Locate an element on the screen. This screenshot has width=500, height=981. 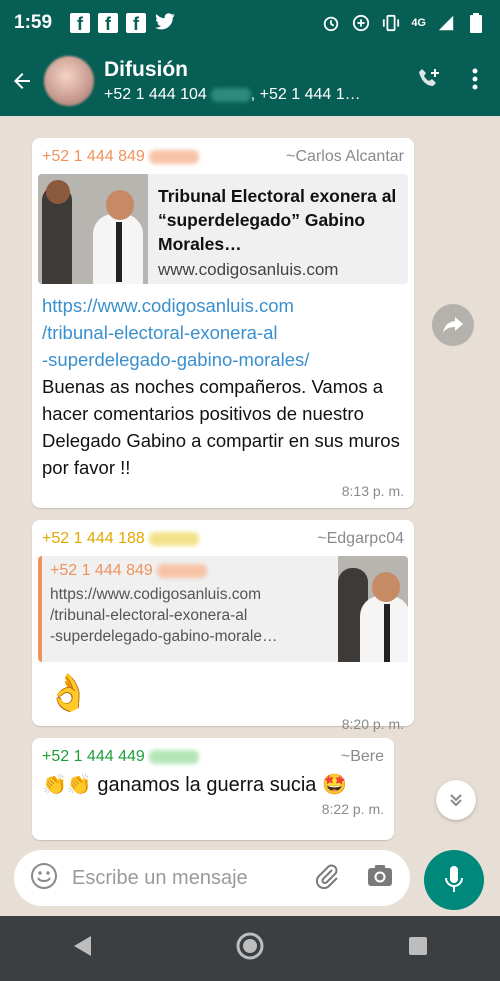
avatar is located at coordinates (69, 81).